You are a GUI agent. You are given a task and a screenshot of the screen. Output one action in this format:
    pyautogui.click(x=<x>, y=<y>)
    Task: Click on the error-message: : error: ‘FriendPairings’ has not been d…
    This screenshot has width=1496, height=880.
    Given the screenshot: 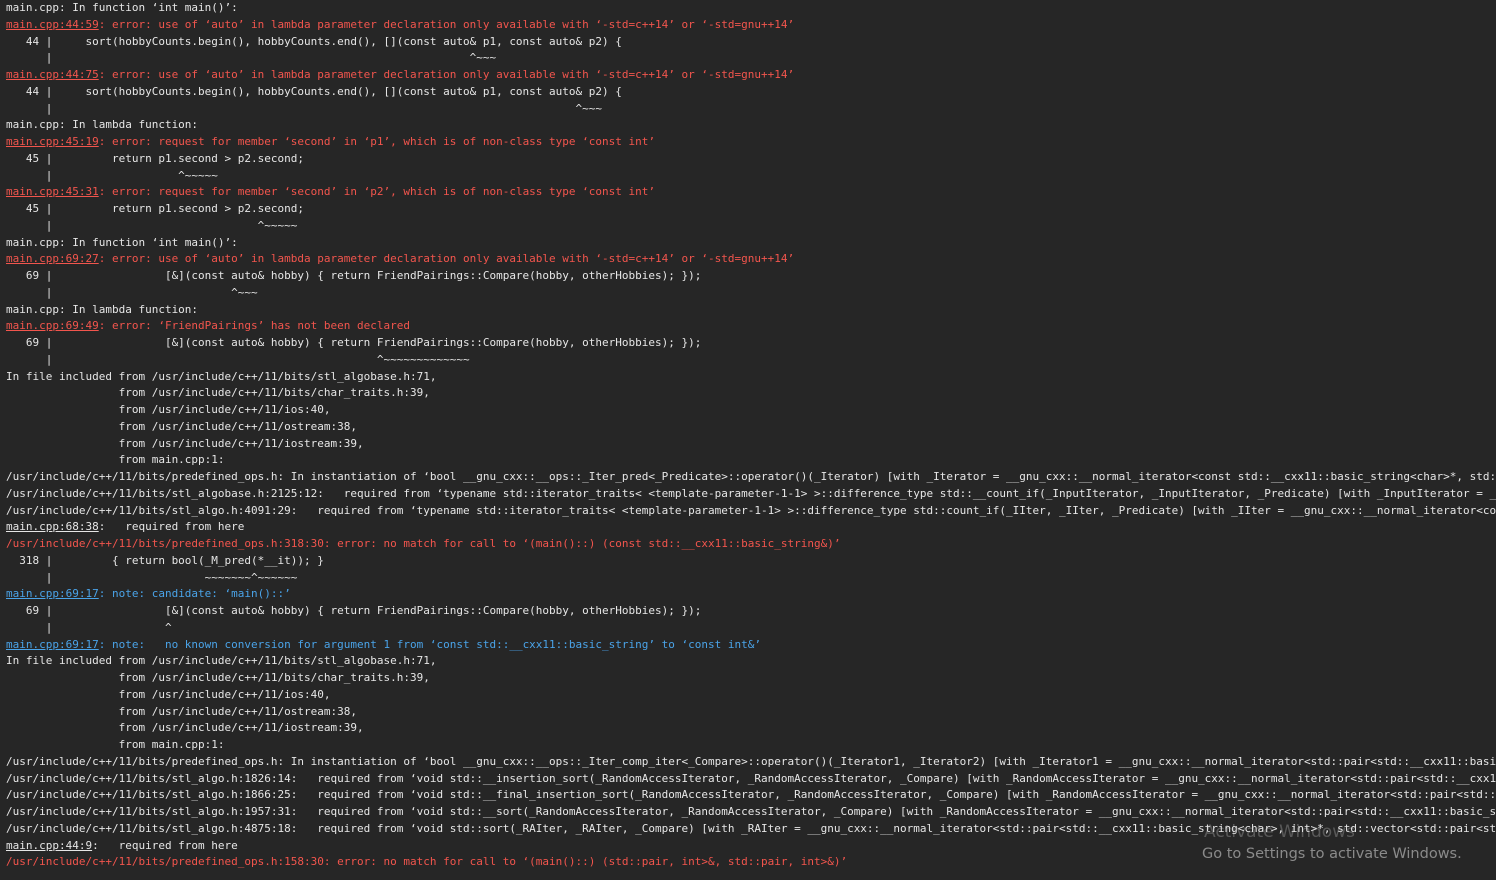 What is the action you would take?
    pyautogui.click(x=254, y=326)
    